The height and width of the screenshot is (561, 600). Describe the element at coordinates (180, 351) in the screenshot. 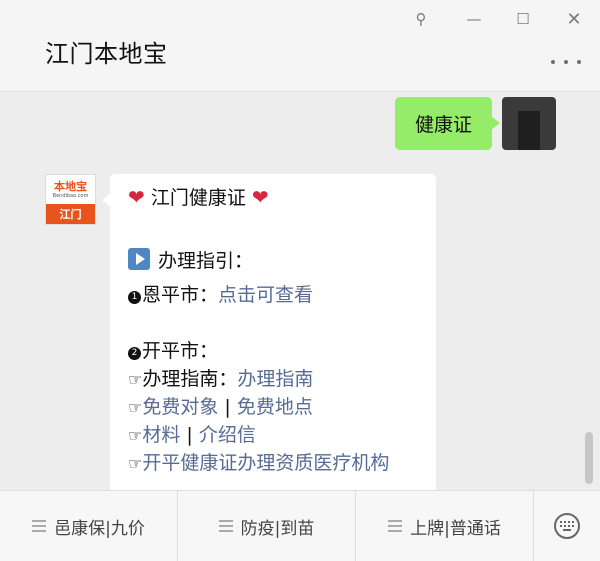

I see `kaiping-label: 开平市：` at that location.